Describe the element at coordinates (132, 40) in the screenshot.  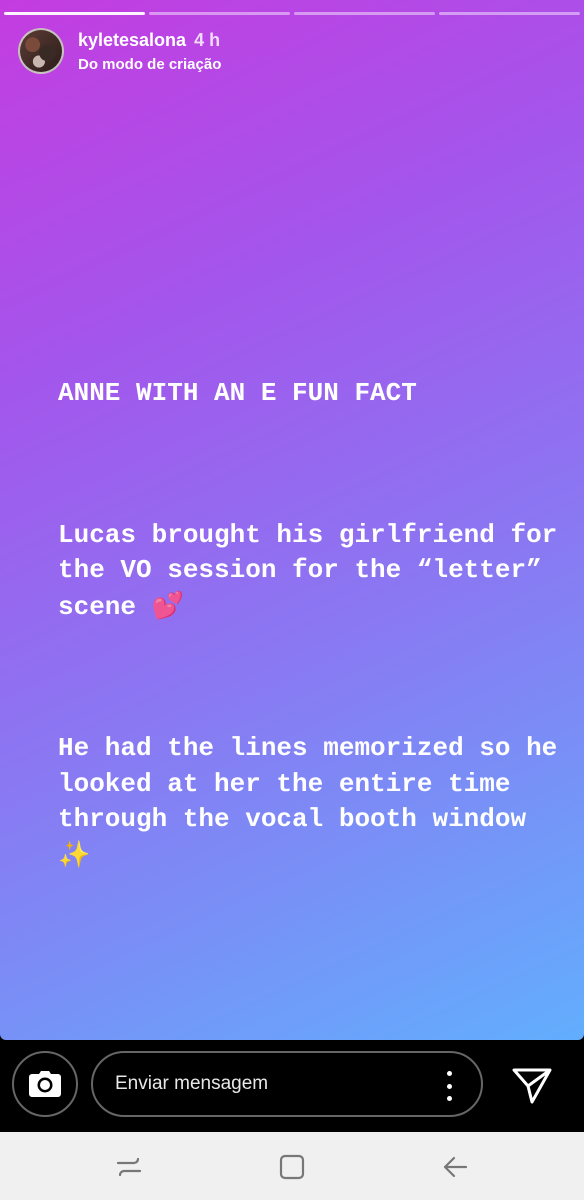
I see `username: kyletesalona` at that location.